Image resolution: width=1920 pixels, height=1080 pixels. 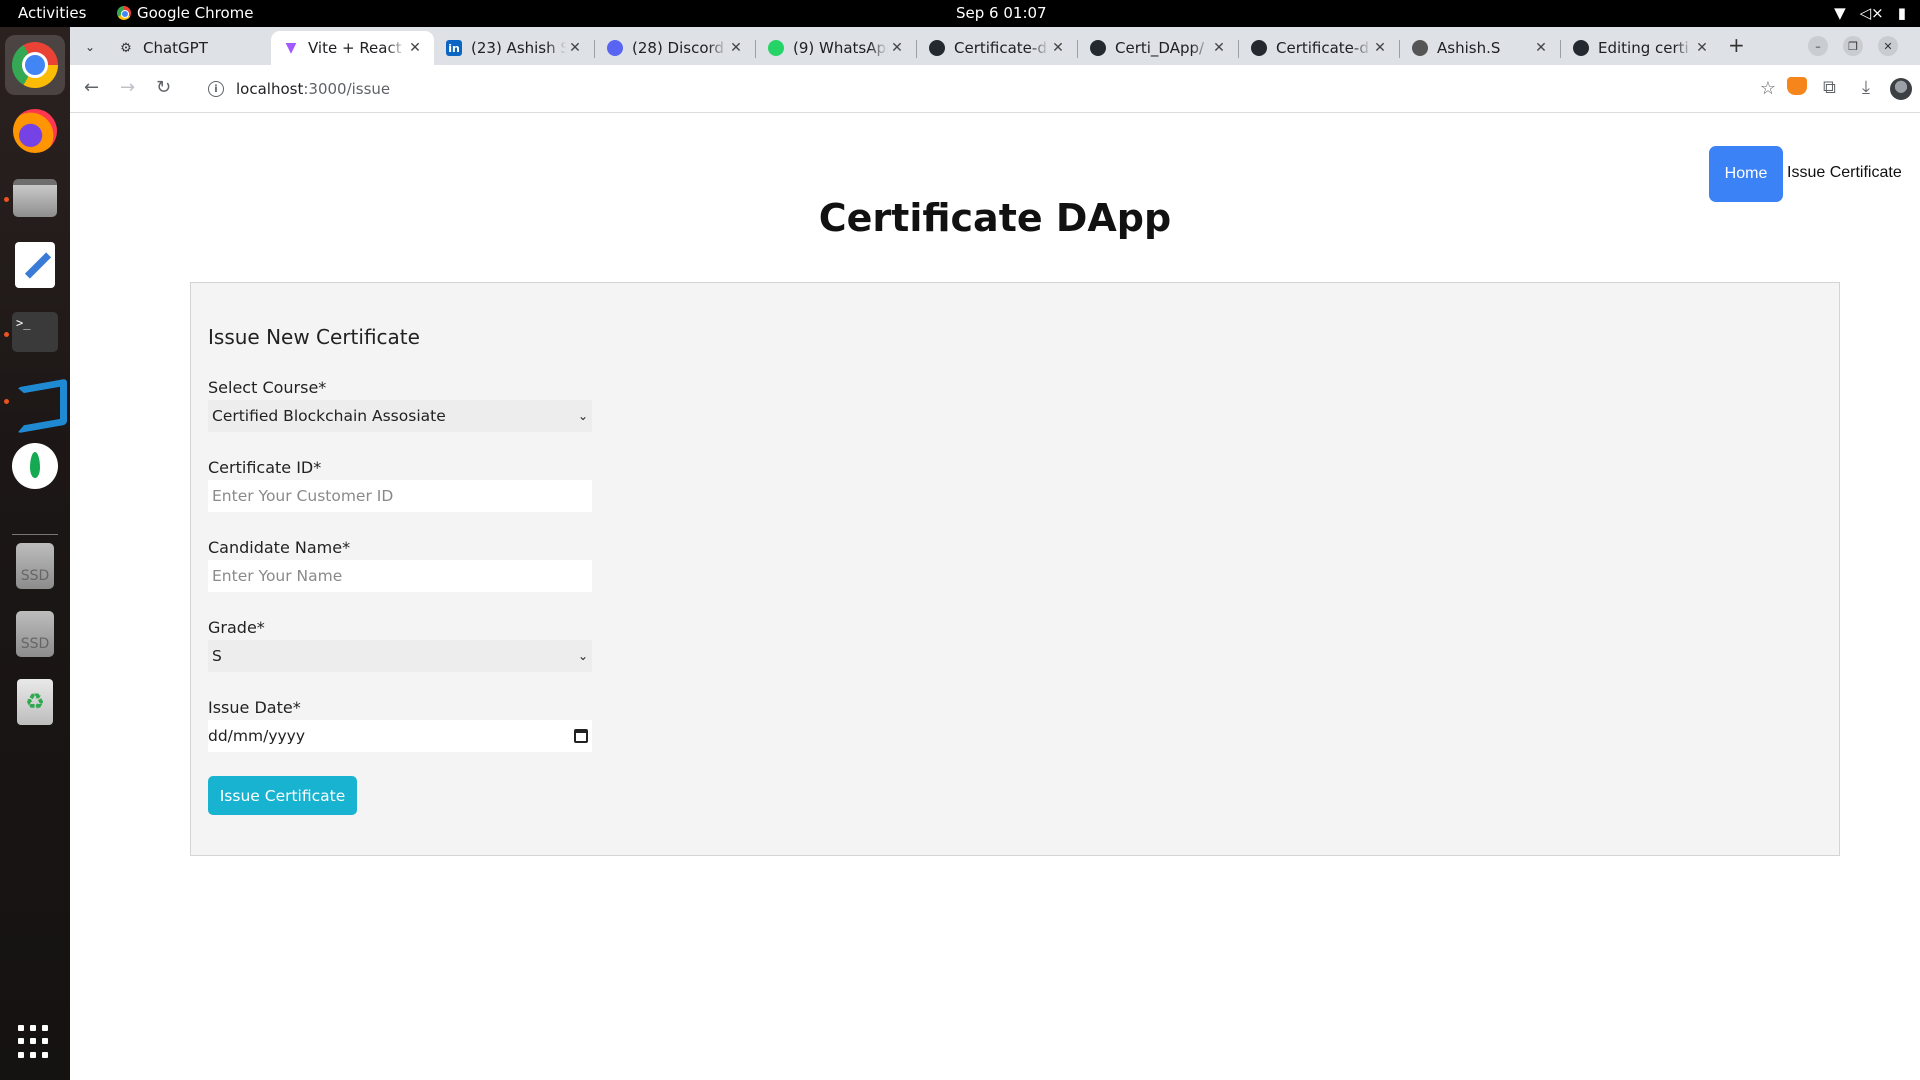 I want to click on grade-select: S ⌄, so click(x=400, y=656).